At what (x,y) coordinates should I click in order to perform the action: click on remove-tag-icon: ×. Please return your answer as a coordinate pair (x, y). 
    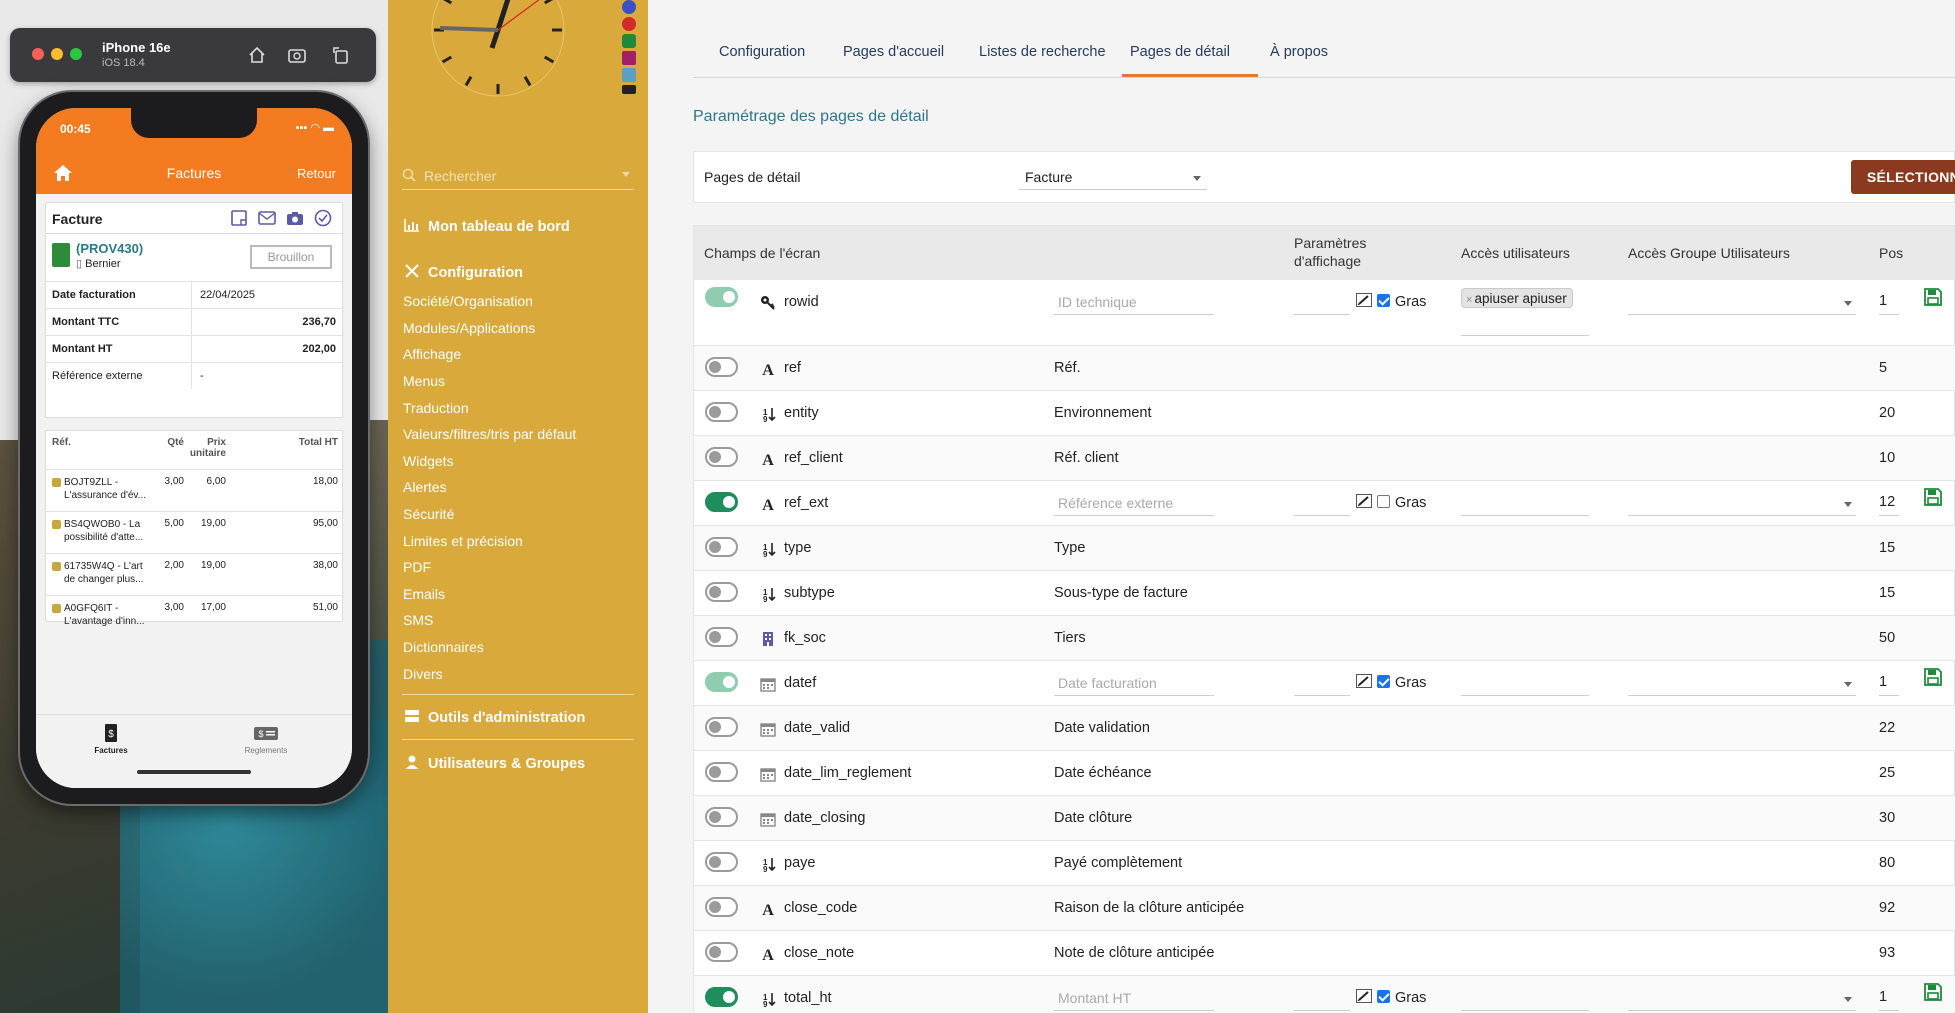
    Looking at the image, I should click on (1469, 300).